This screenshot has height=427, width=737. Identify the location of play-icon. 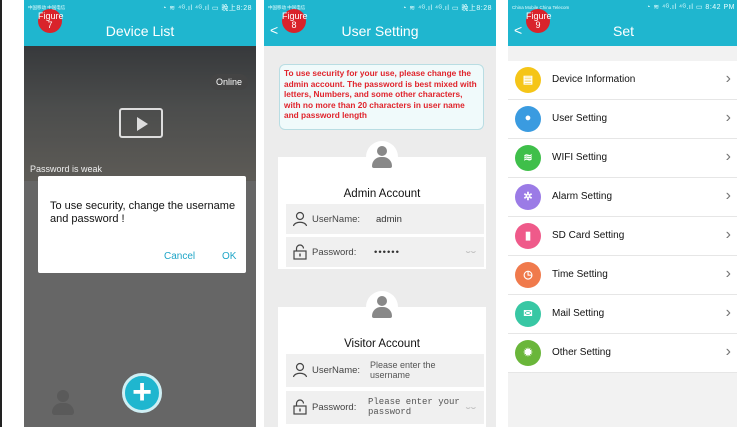
(141, 123).